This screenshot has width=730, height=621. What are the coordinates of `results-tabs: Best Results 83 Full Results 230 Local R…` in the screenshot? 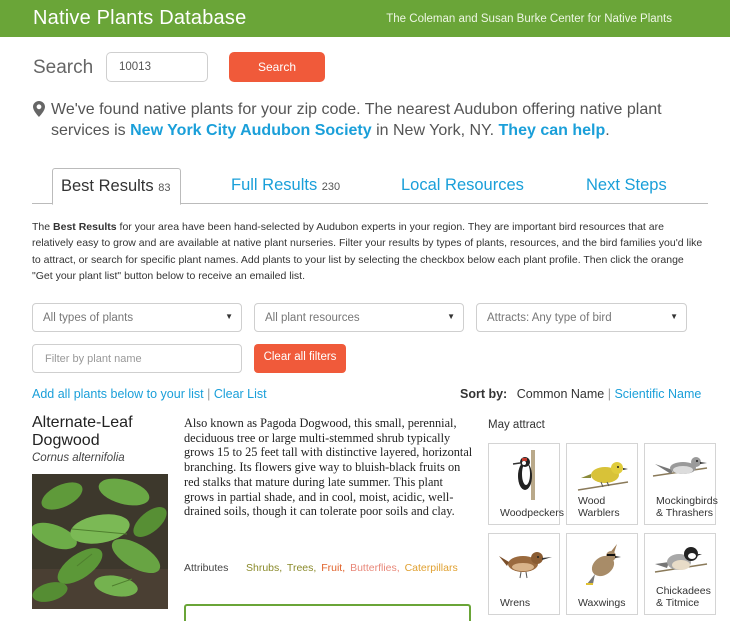 It's located at (370, 186).